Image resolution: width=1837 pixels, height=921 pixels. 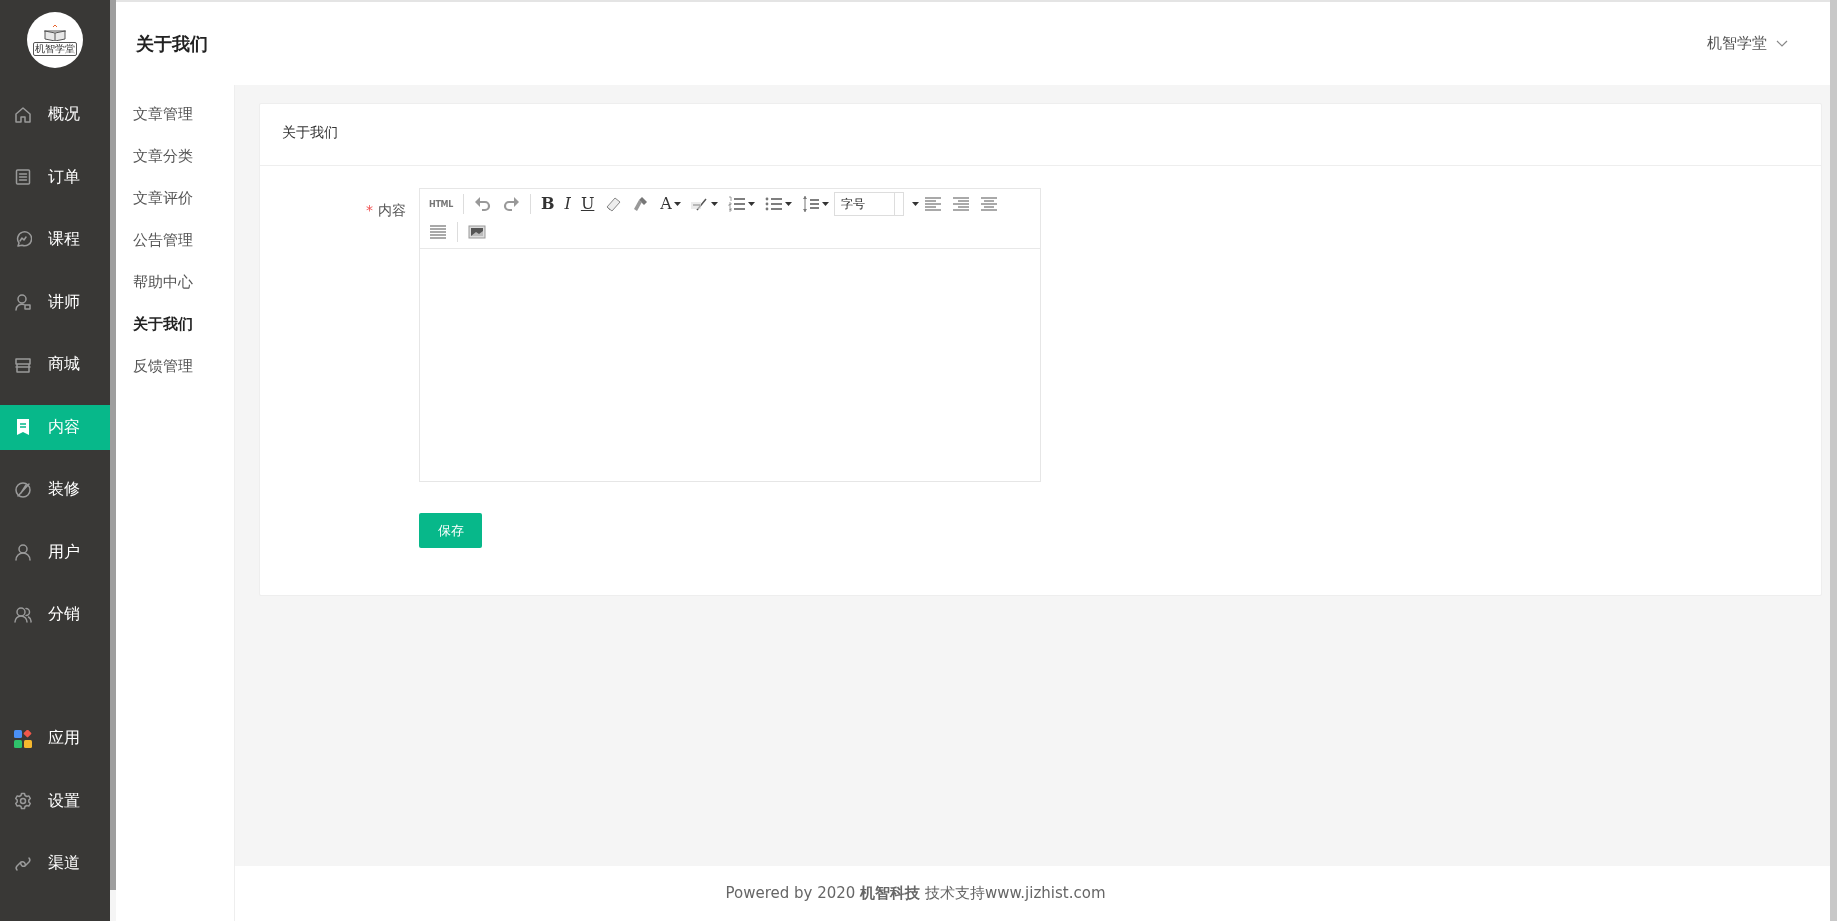 What do you see at coordinates (730, 335) in the screenshot?
I see `rich-text-editor: HTML B I U A 字号` at bounding box center [730, 335].